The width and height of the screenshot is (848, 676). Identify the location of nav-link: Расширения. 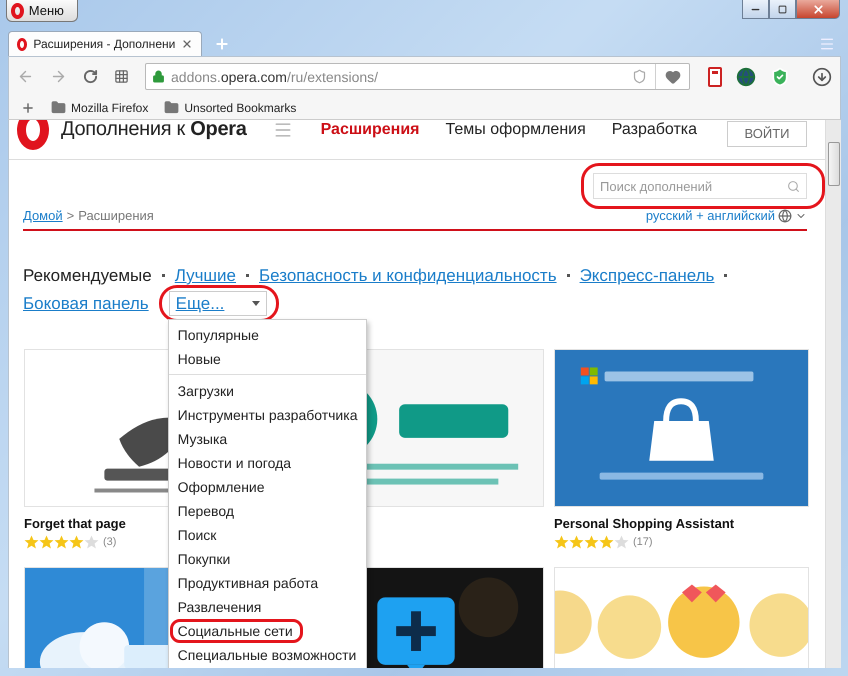
(370, 129).